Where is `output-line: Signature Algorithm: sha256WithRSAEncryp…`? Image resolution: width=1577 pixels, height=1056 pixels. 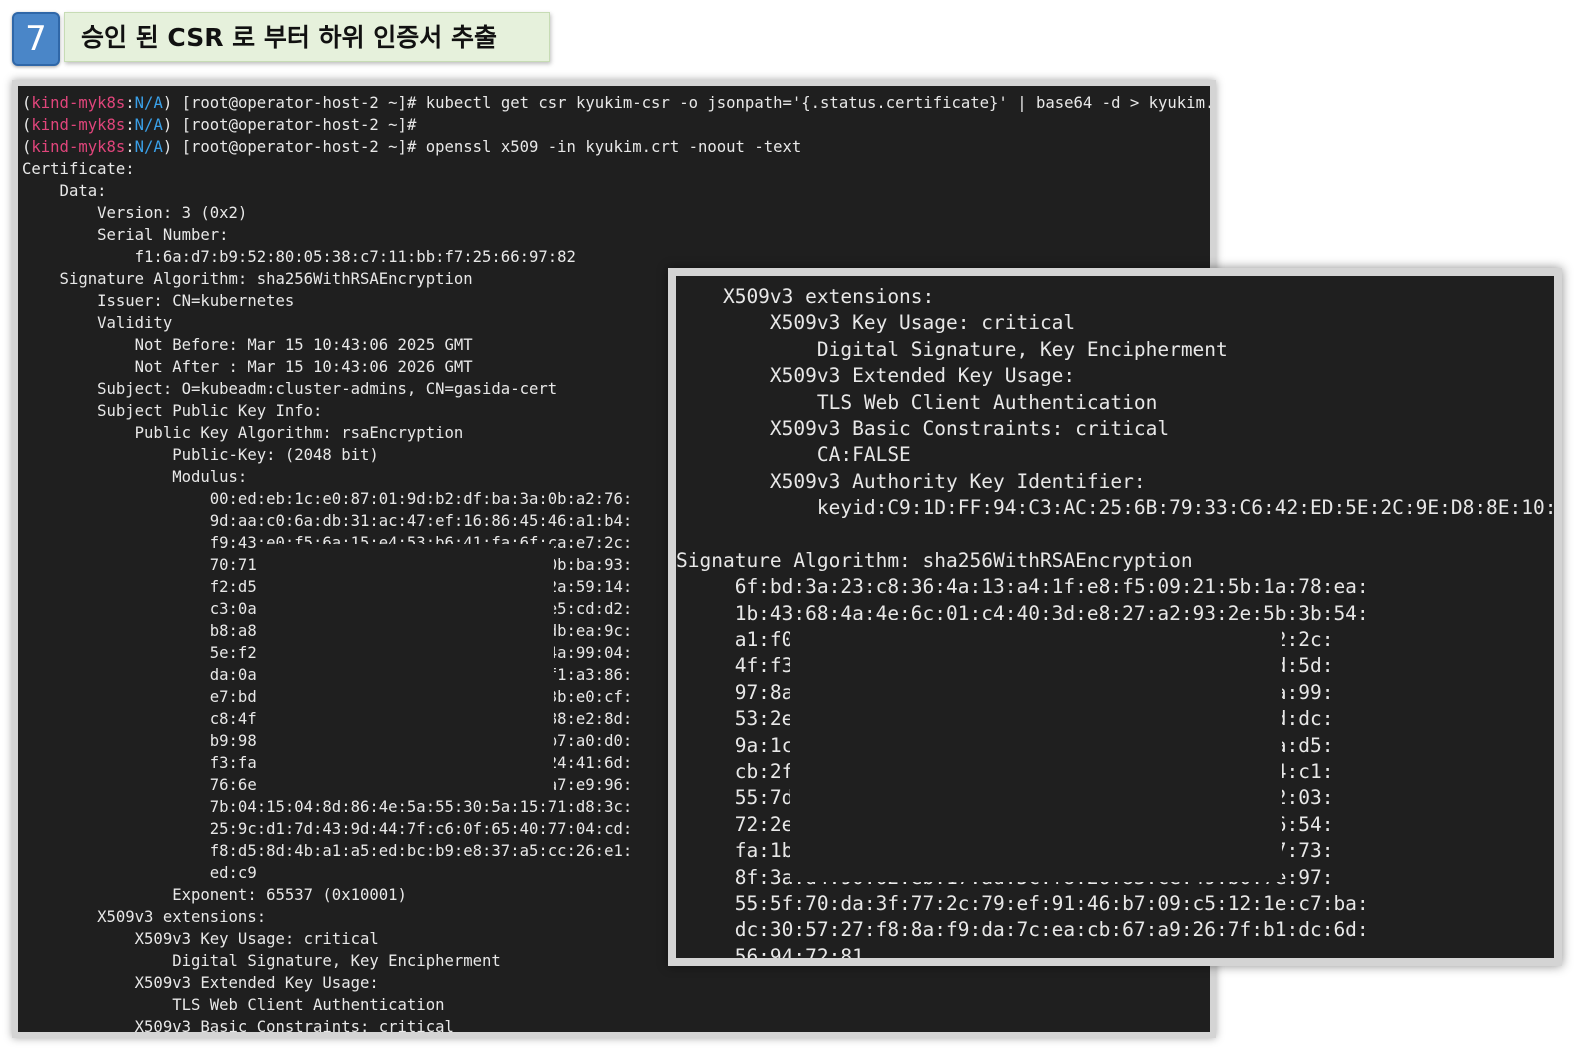 output-line: Signature Algorithm: sha256WithRSAEncryp… is located at coordinates (934, 560).